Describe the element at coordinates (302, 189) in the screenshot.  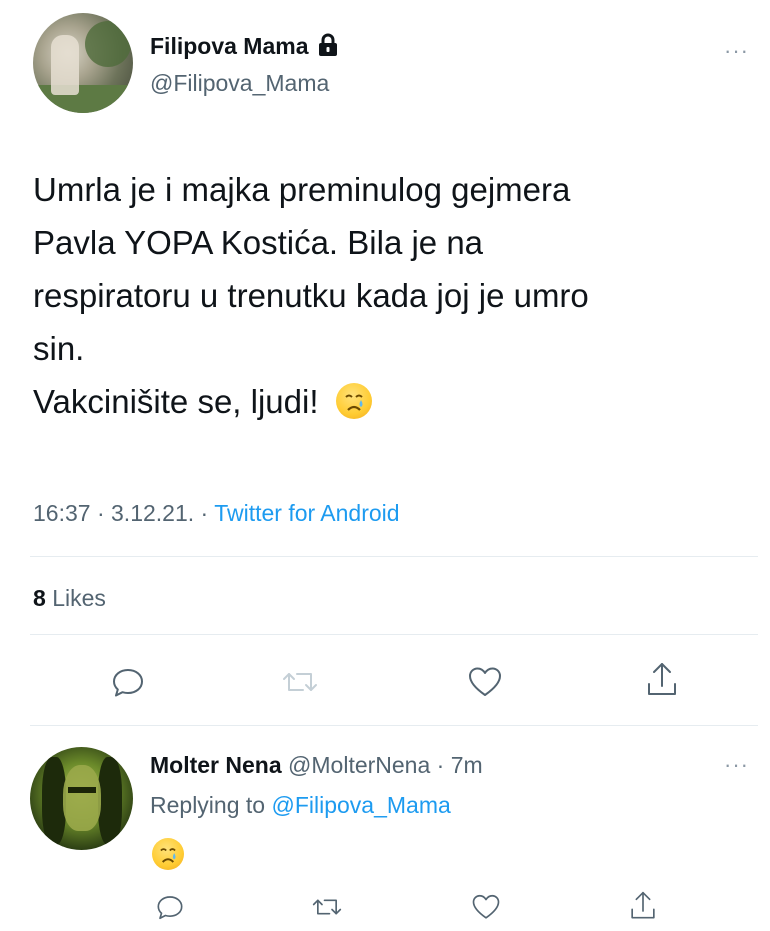
I see `tweet-line: Umrla je i majka preminulog gejmera` at that location.